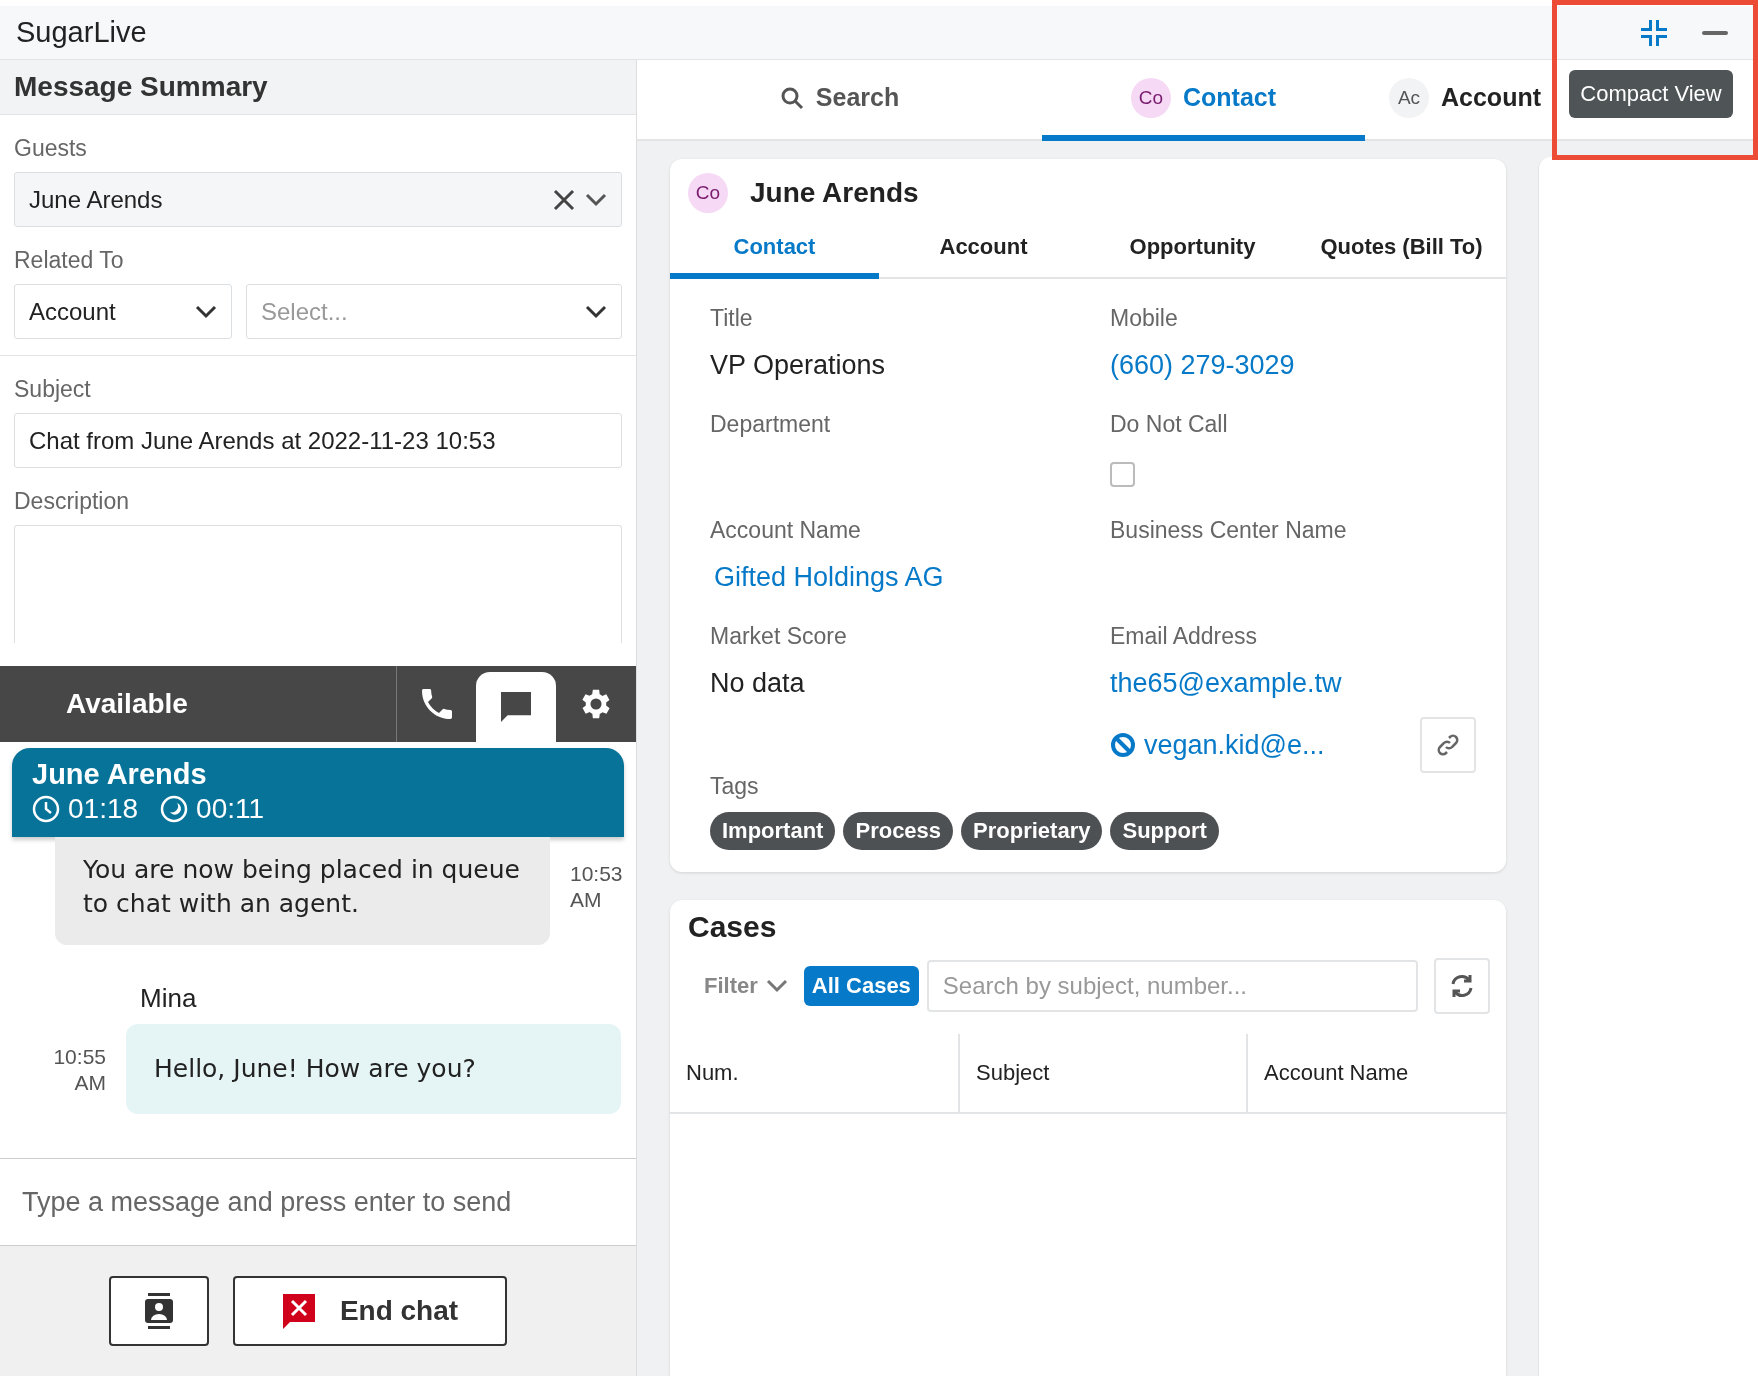 The height and width of the screenshot is (1376, 1758). Describe the element at coordinates (1122, 474) in the screenshot. I see `checkbox` at that location.